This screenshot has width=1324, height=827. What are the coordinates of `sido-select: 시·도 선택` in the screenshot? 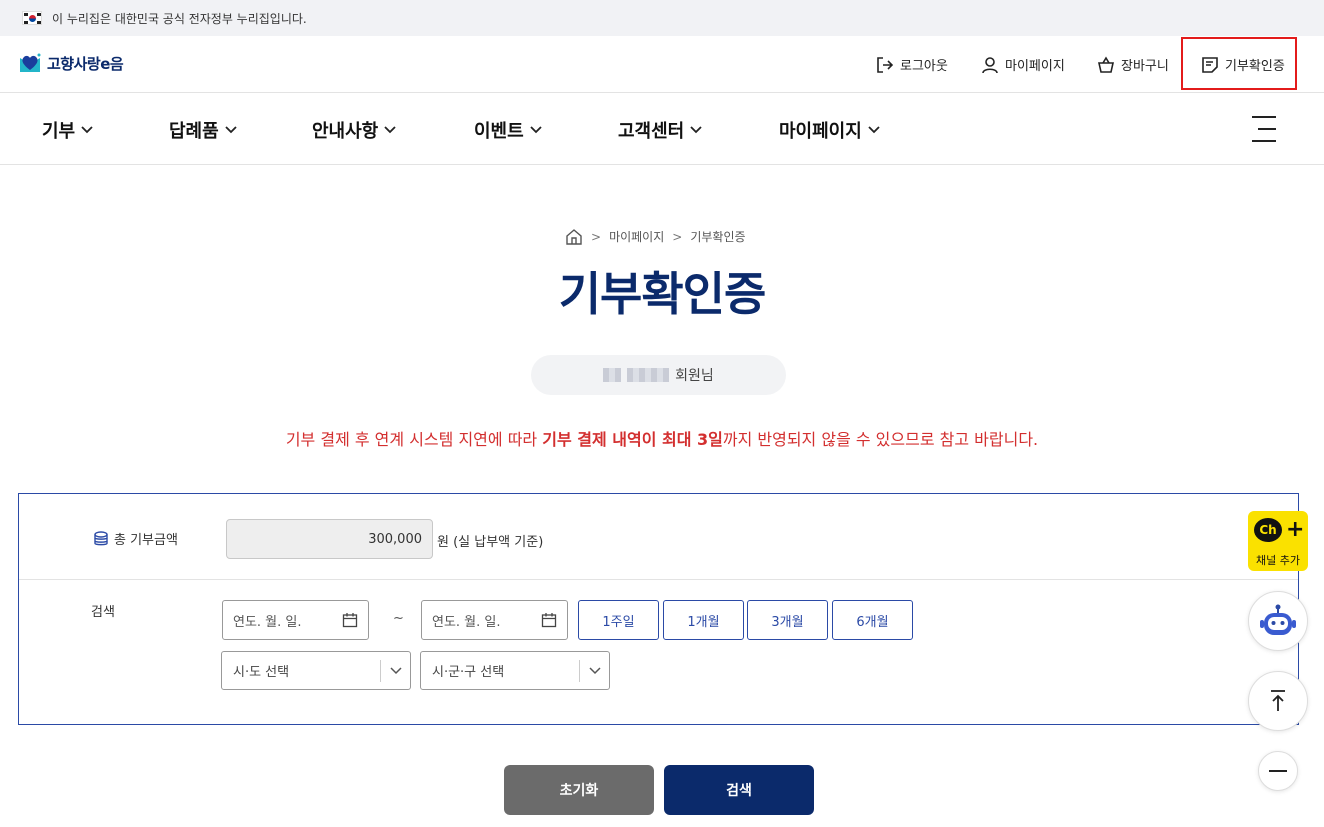 It's located at (316, 670).